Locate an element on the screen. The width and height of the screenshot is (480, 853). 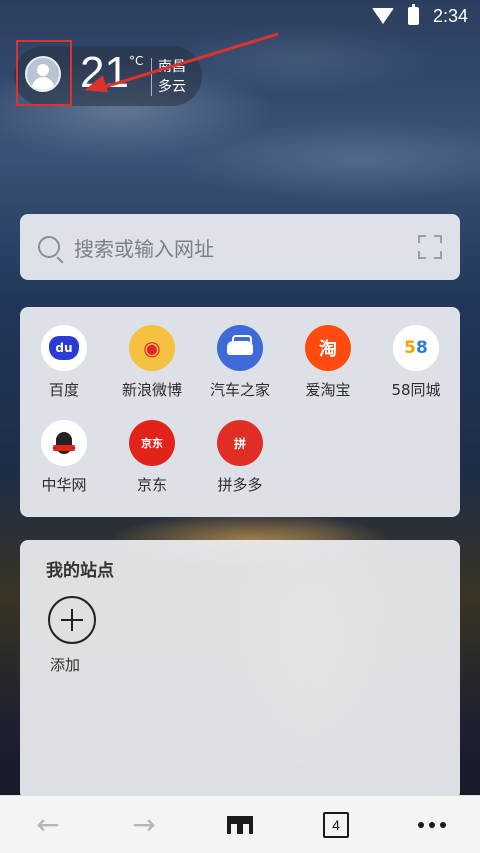
shortcut-label: 爱淘宝 is located at coordinates (328, 390).